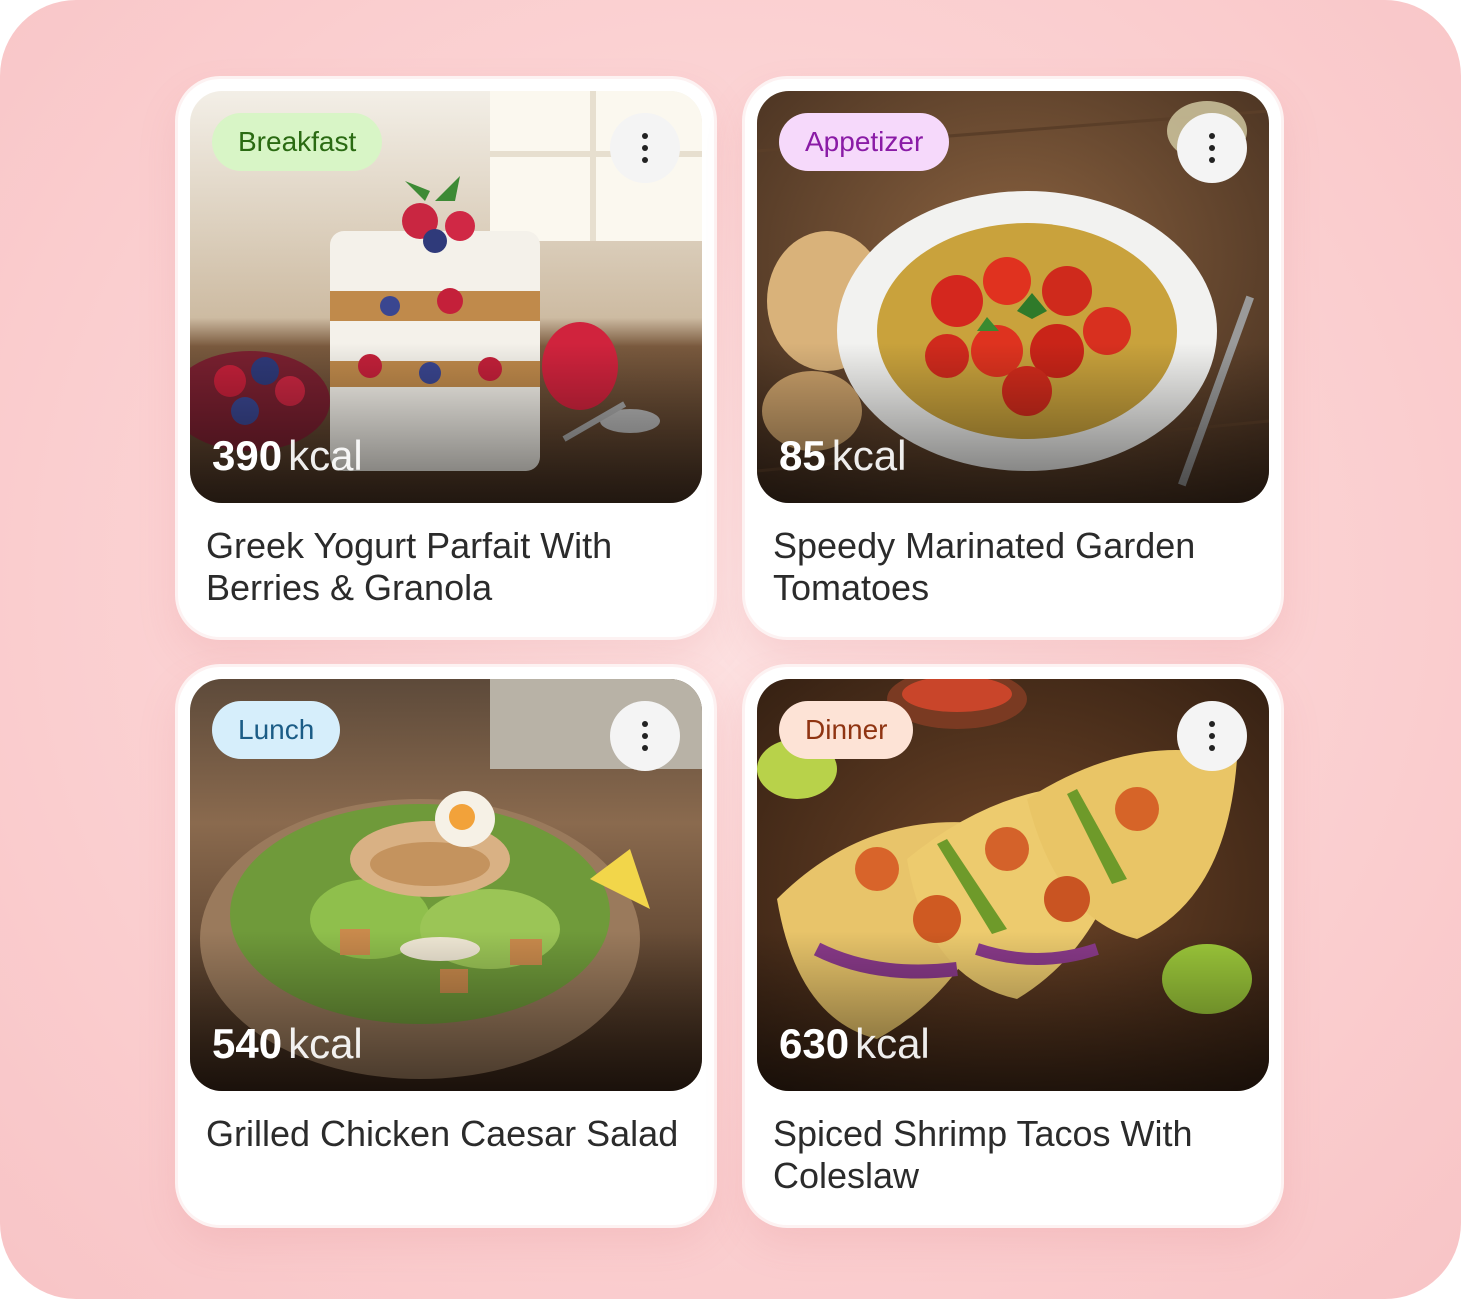 This screenshot has height=1299, width=1461. Describe the element at coordinates (247, 1043) in the screenshot. I see `calorie-value: 540` at that location.